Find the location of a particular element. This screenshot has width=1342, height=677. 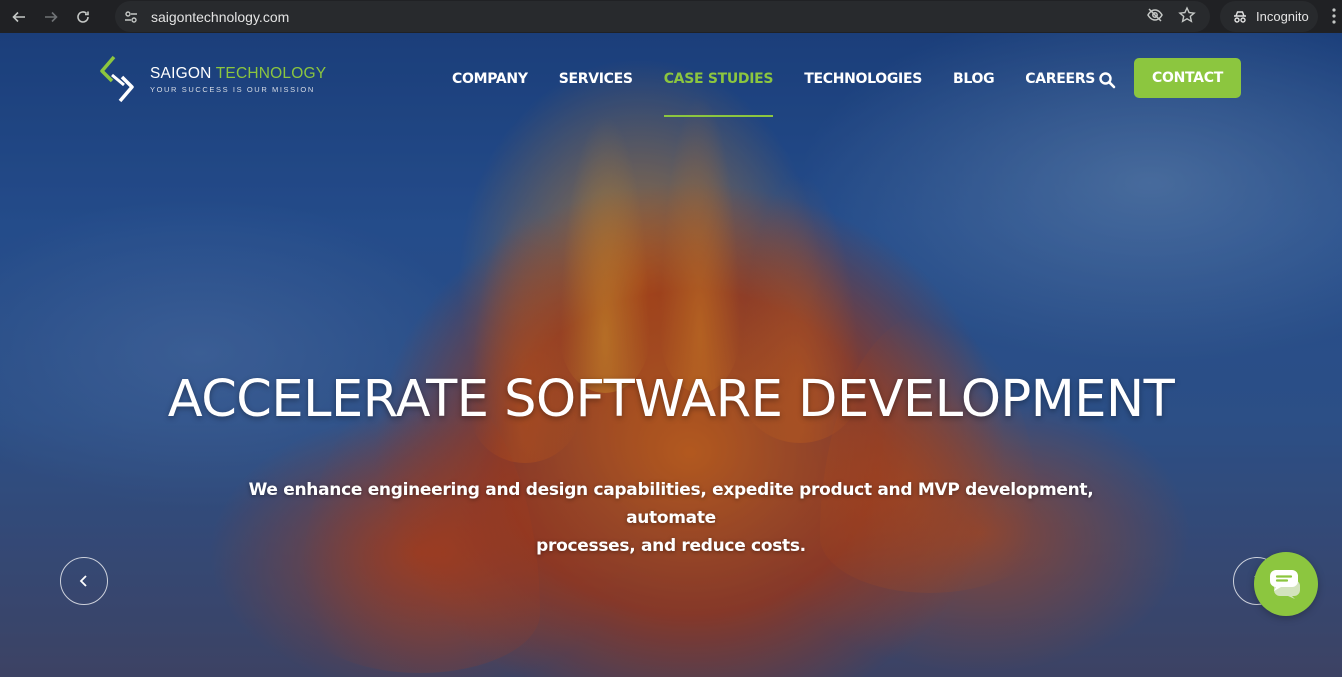

nav-item-services: SERVICES is located at coordinates (596, 93).